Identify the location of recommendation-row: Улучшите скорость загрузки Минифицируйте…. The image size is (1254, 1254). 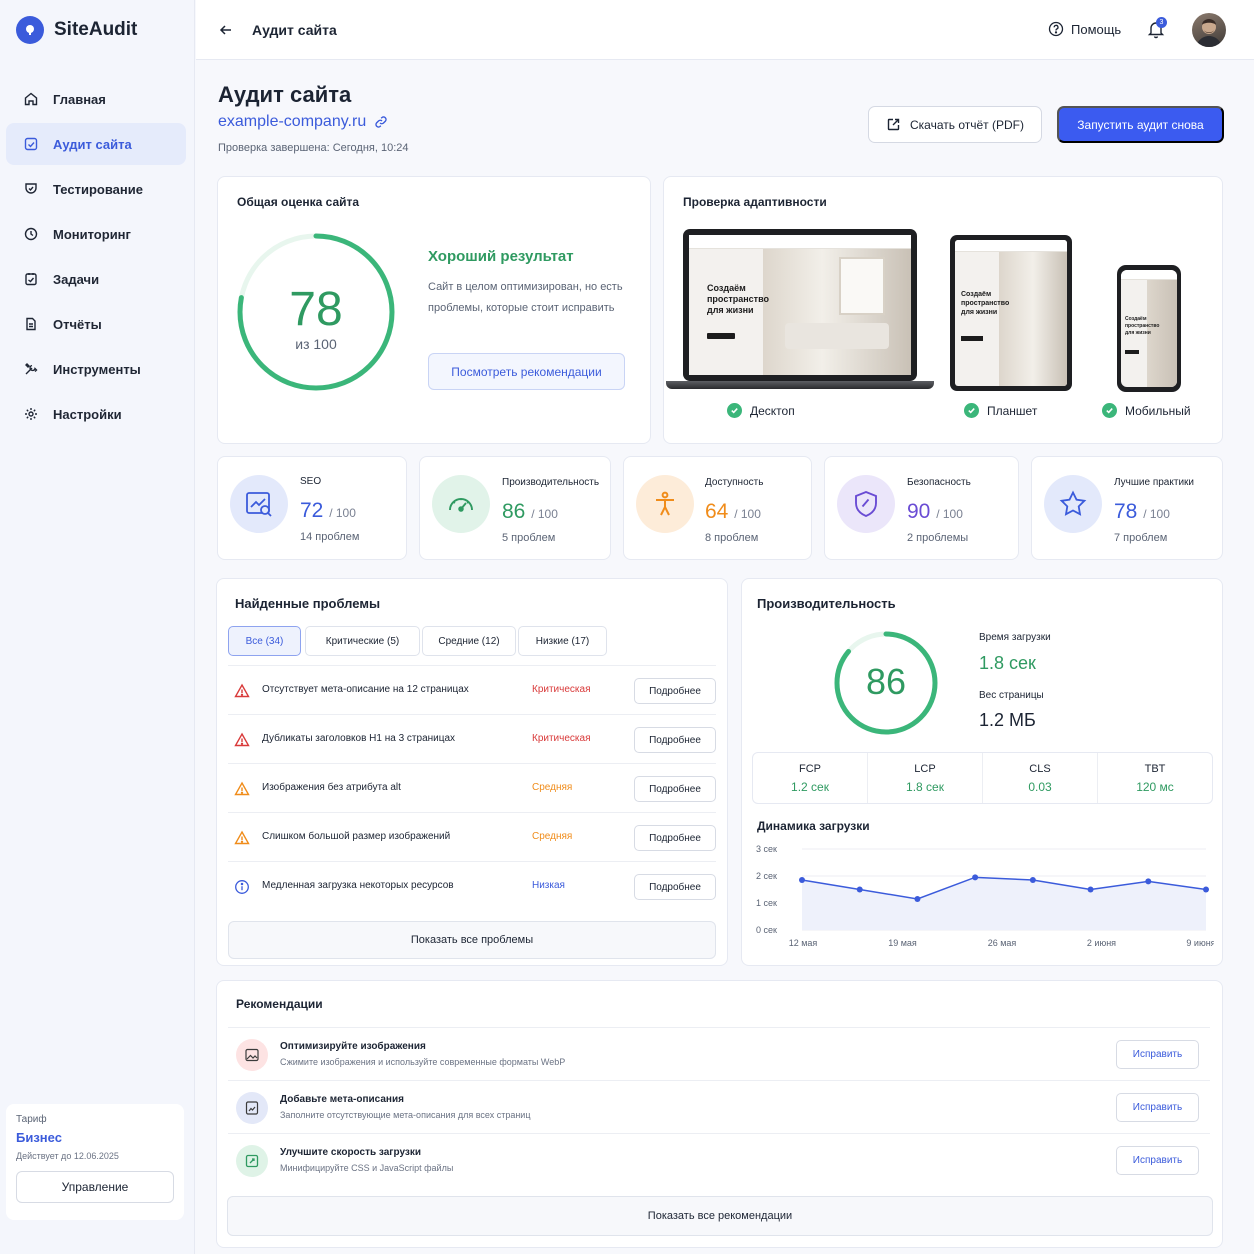
(719, 1159).